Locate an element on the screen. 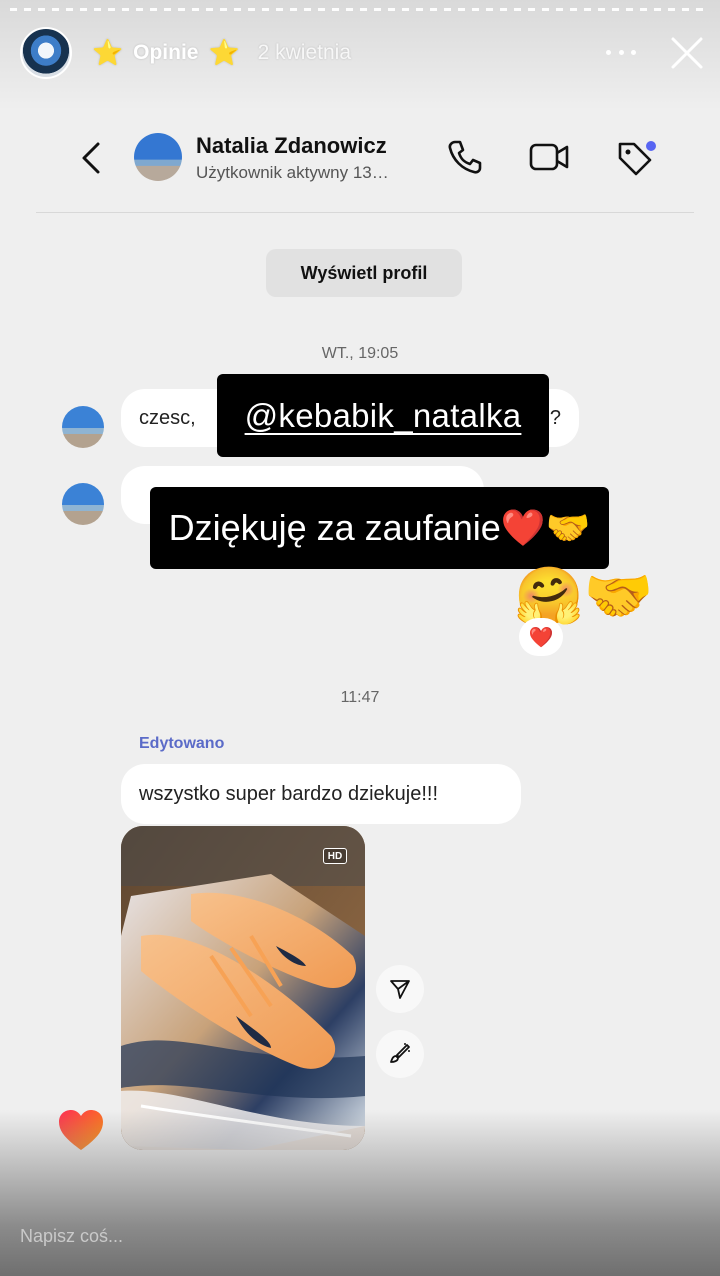 The image size is (720, 1276). edit-image-button is located at coordinates (400, 1054).